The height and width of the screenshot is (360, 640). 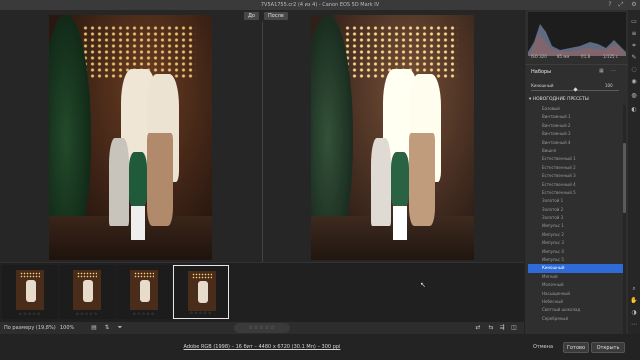 I want to click on preset-item: Естественный 2, so click(x=576, y=168).